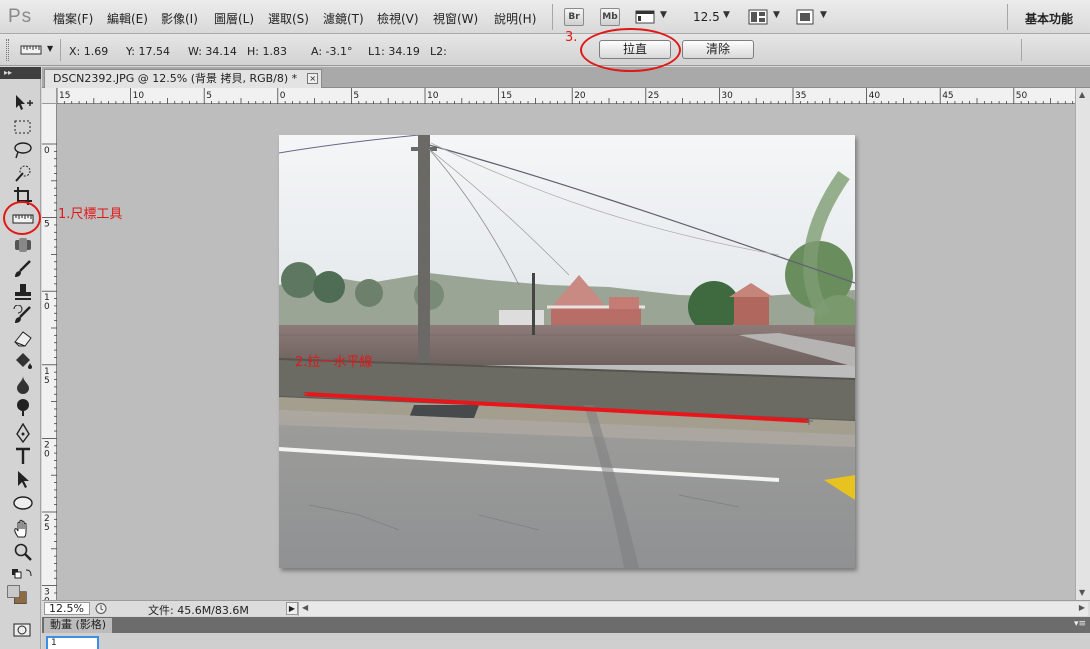 The height and width of the screenshot is (649, 1090). What do you see at coordinates (23, 576) in the screenshot?
I see `swap-colors-icon` at bounding box center [23, 576].